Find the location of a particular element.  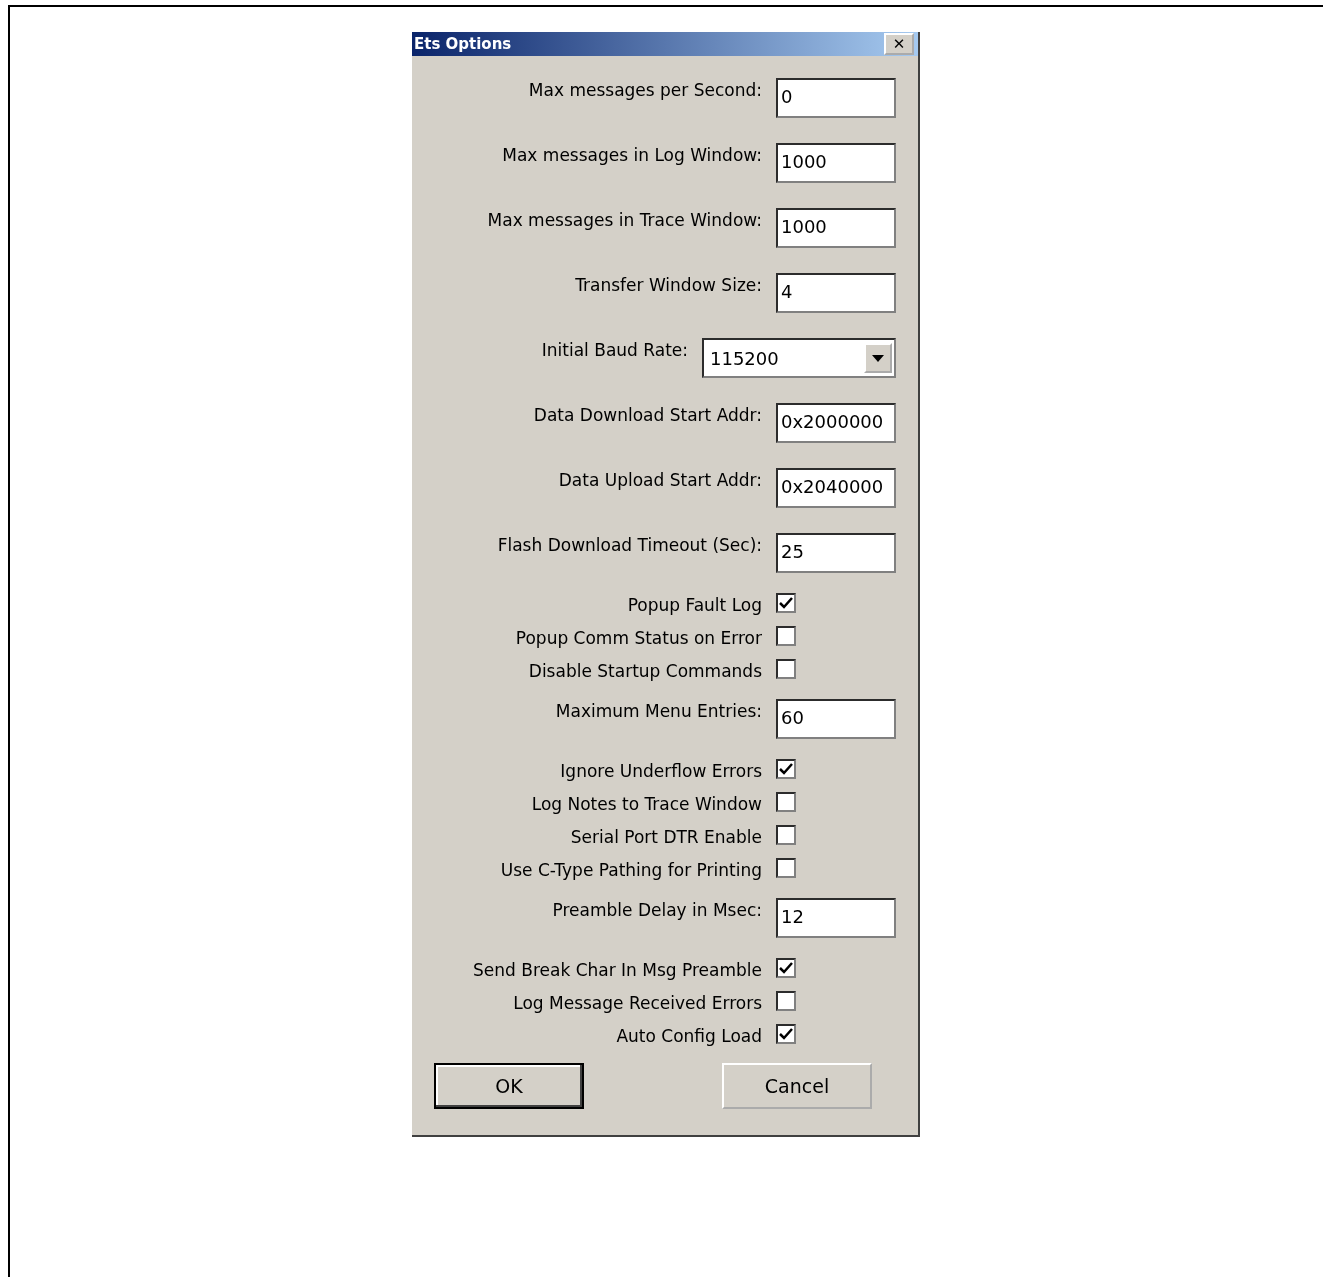

field-label: Max messages per Second: is located at coordinates (645, 90).